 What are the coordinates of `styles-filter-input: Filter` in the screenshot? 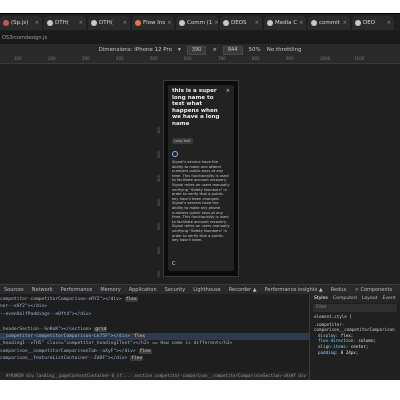 It's located at (355, 308).